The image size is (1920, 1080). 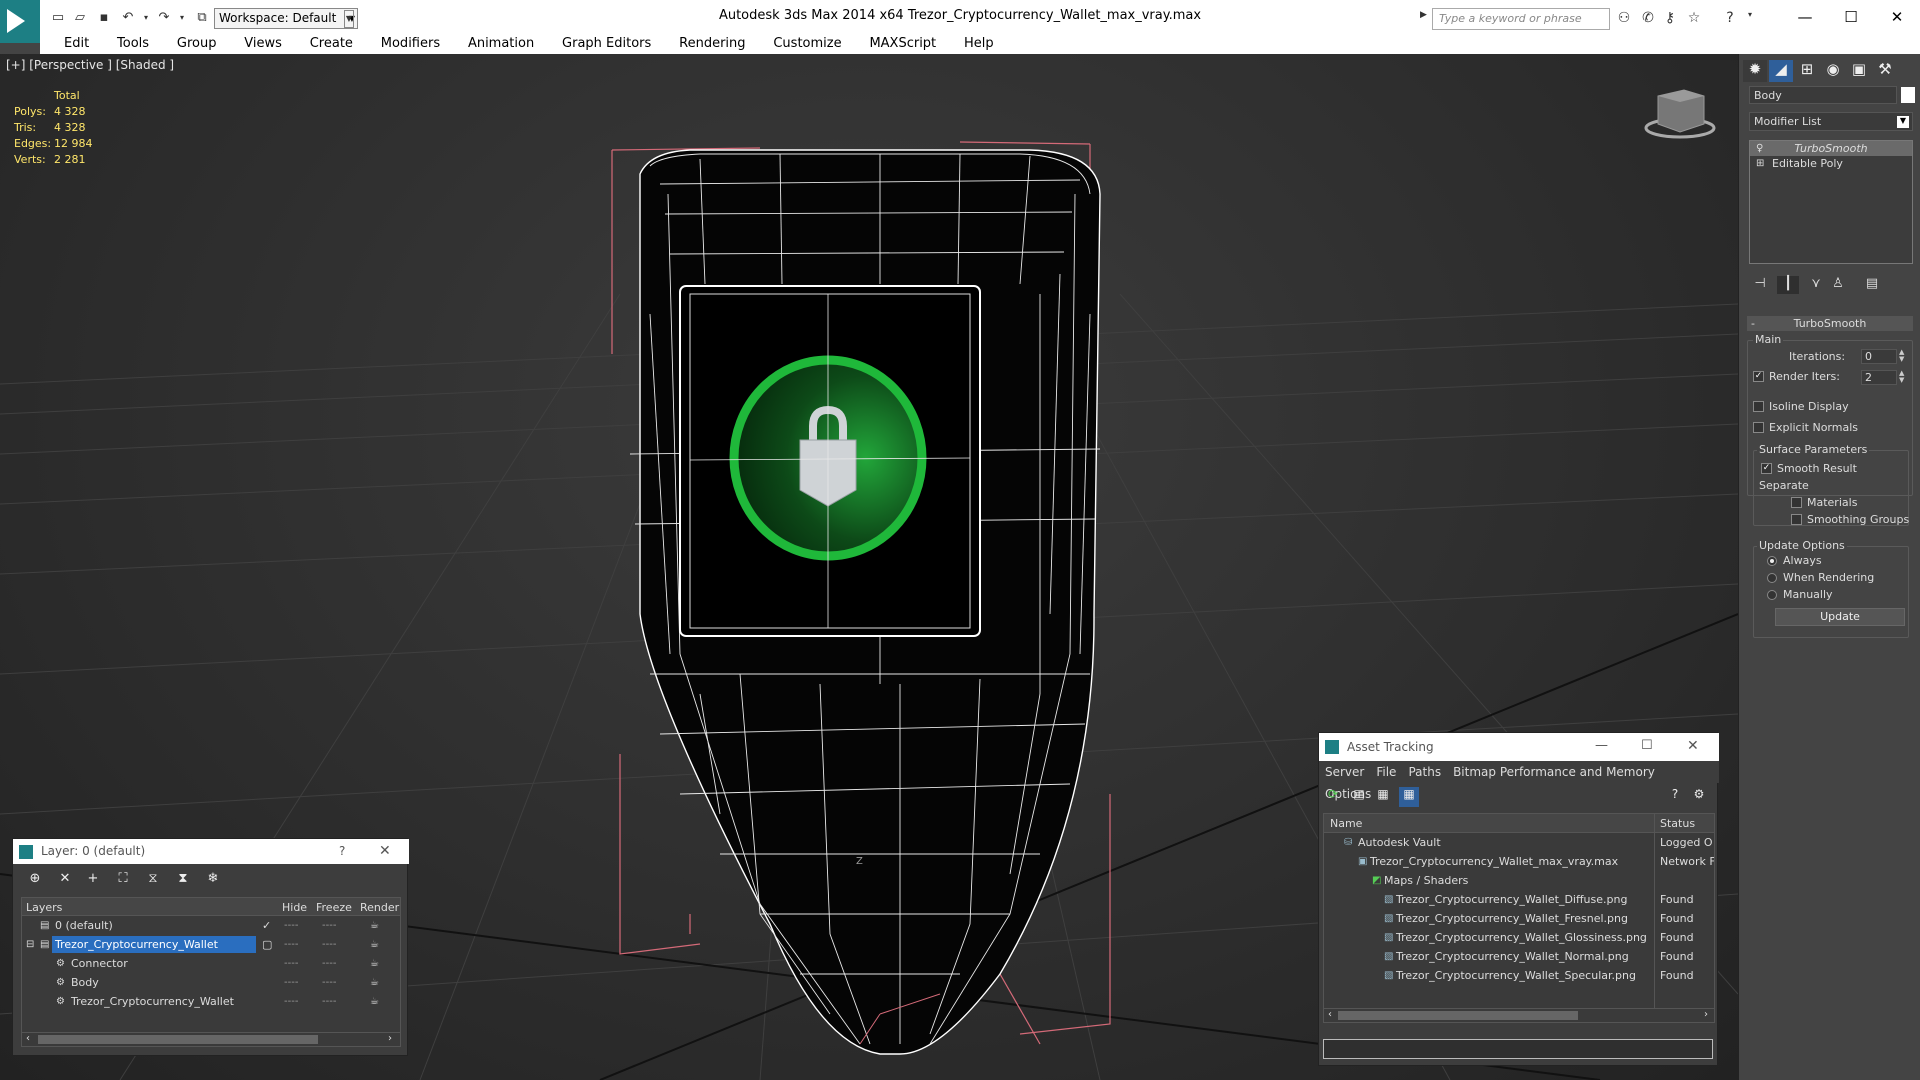 I want to click on layer-row: ⚙ Body ---- ---- ☕, so click(x=211, y=982).